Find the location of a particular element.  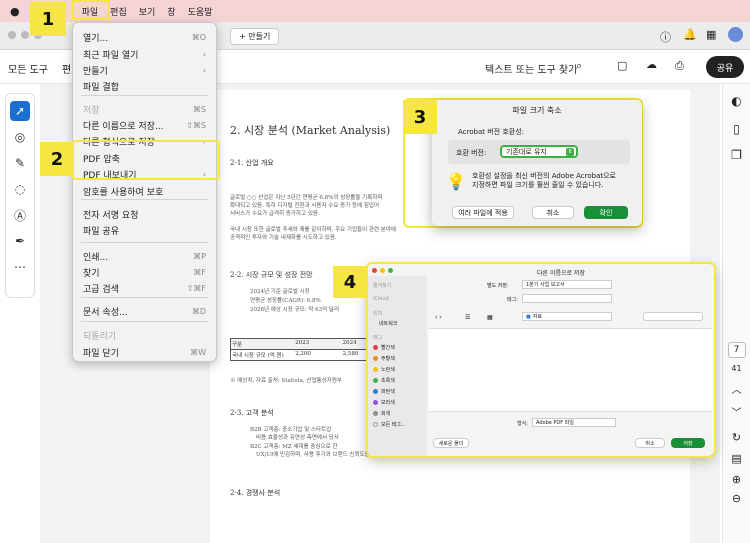

left-tool-bar: ➚ ◎ ✎ ◌ Ⓐ ✒ ⋯ is located at coordinates (20, 195).